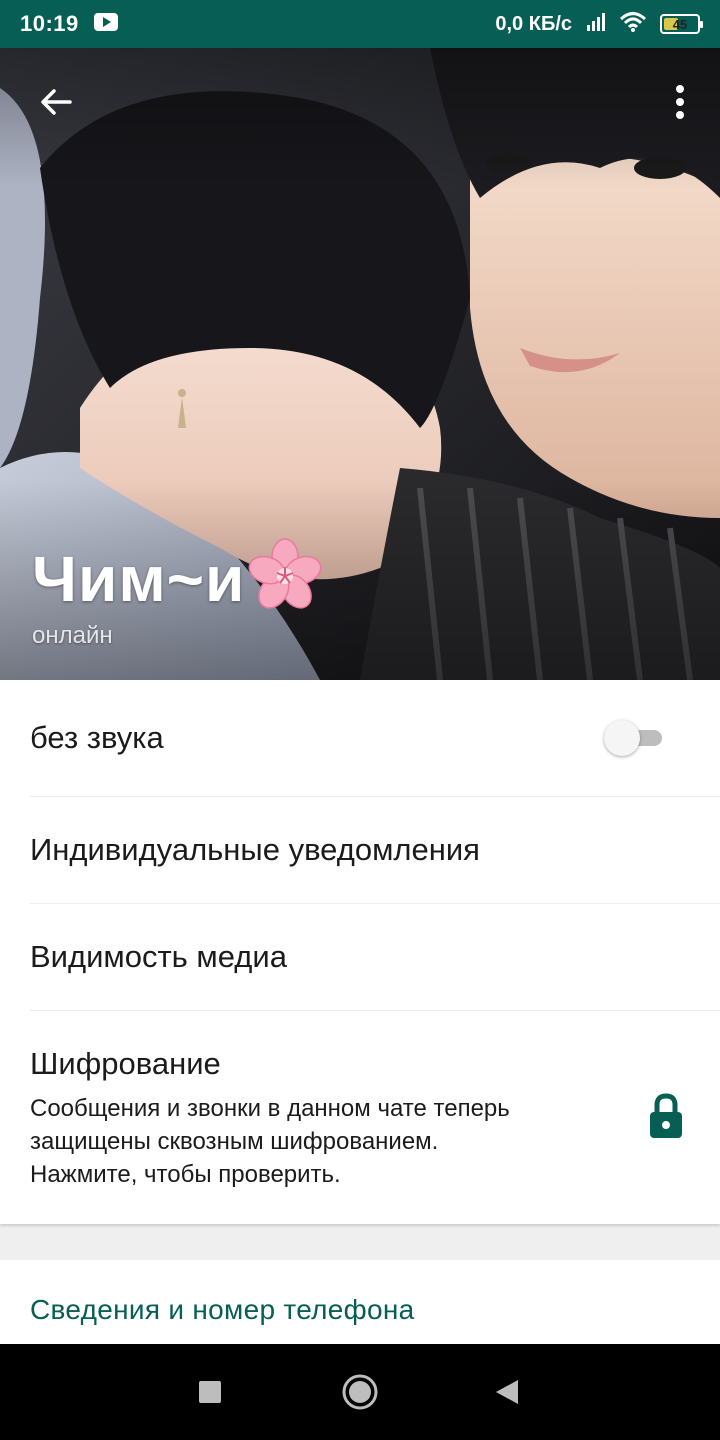 This screenshot has height=1440, width=720. I want to click on info-section-title: Сведения и номер телефона, so click(222, 1309).